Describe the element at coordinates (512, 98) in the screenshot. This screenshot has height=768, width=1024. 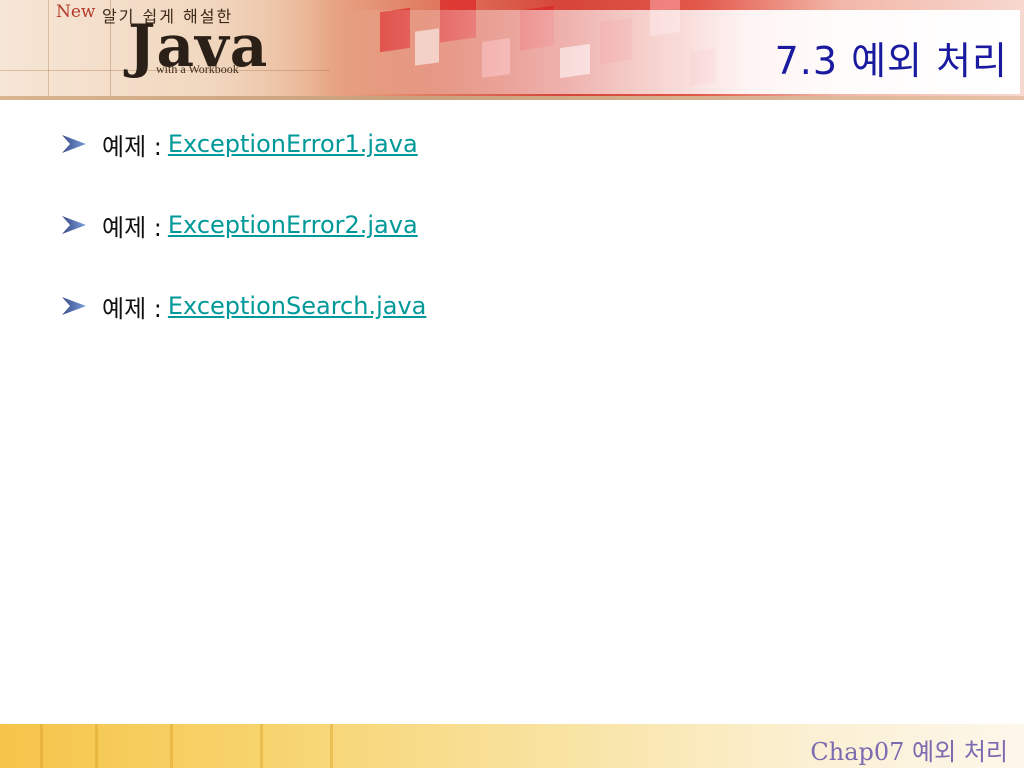
I see `header-rule` at that location.